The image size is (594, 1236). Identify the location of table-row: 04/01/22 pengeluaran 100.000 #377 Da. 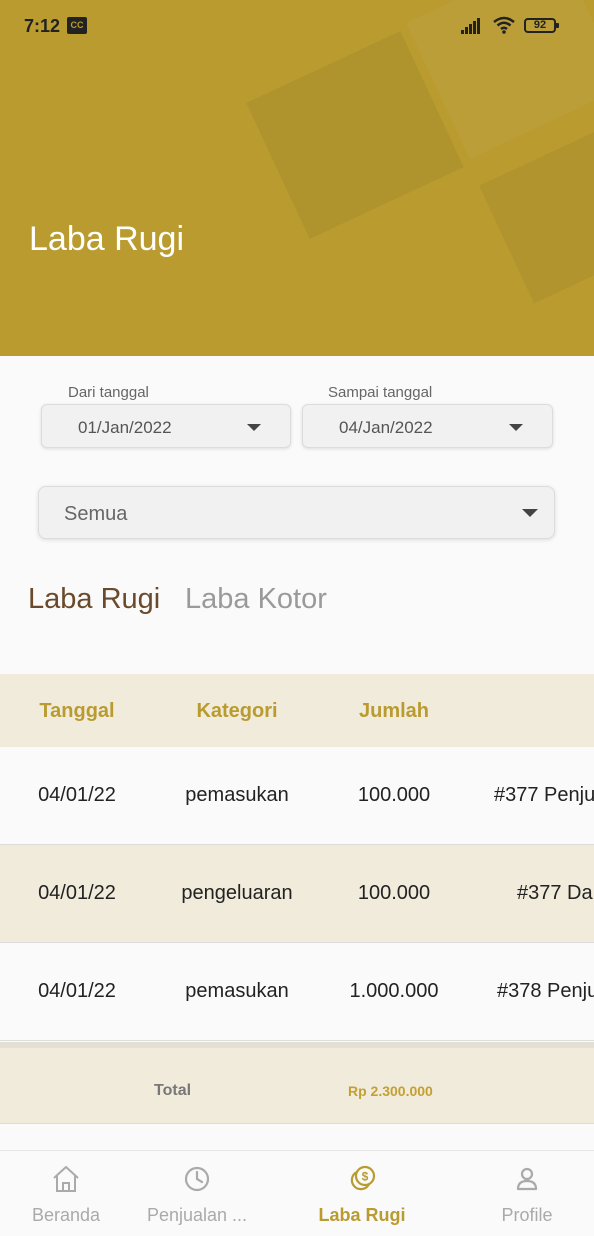
(297, 894).